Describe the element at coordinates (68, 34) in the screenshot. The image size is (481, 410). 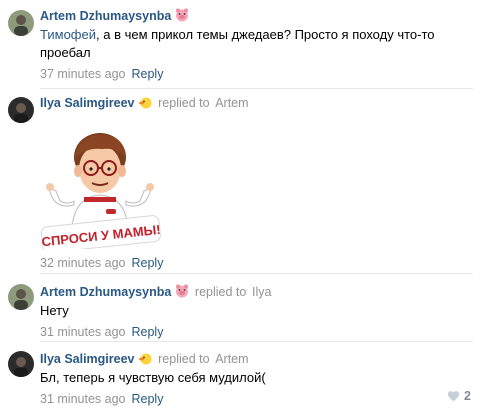
I see `mention-link: Тимофей` at that location.